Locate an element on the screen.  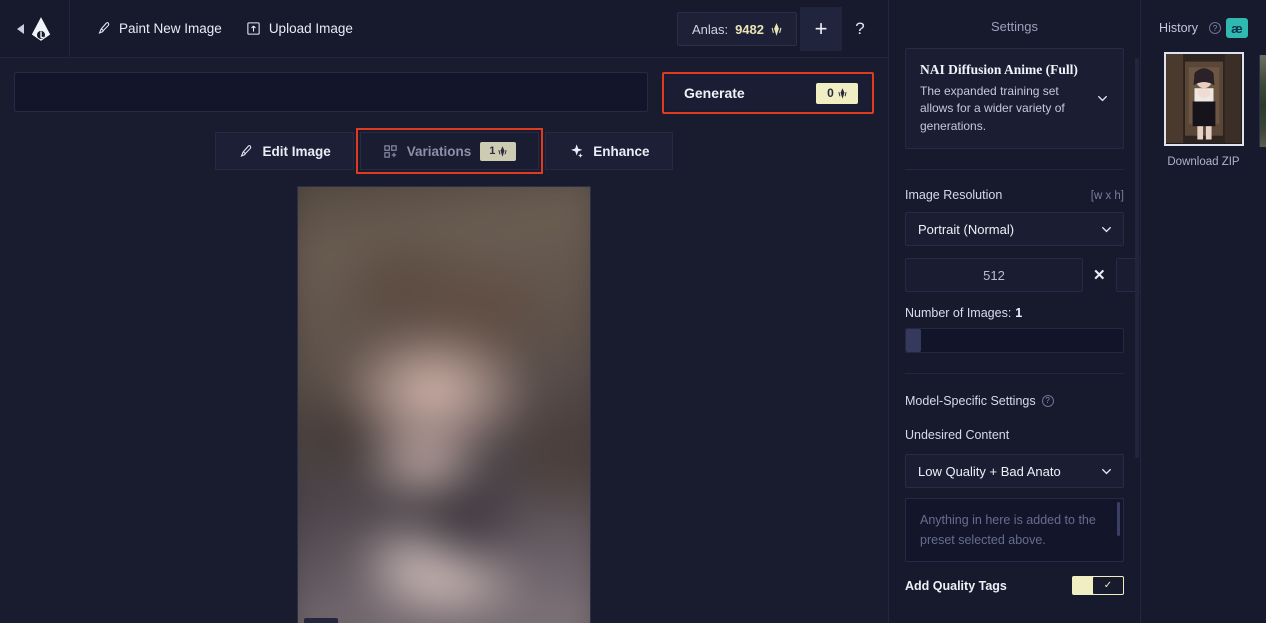
add-anlas-button: + is located at coordinates (821, 29).